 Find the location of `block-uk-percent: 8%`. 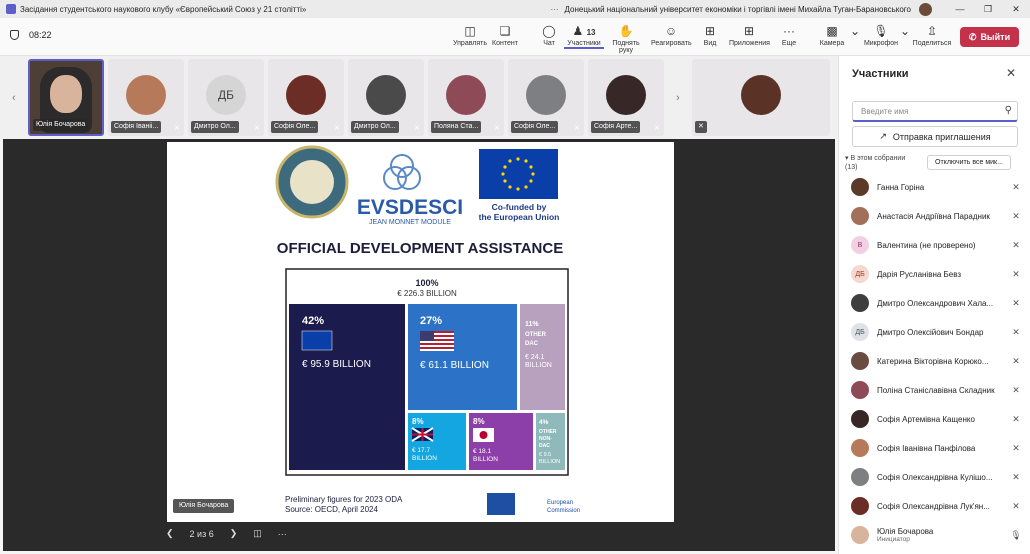

block-uk-percent: 8% is located at coordinates (418, 421).